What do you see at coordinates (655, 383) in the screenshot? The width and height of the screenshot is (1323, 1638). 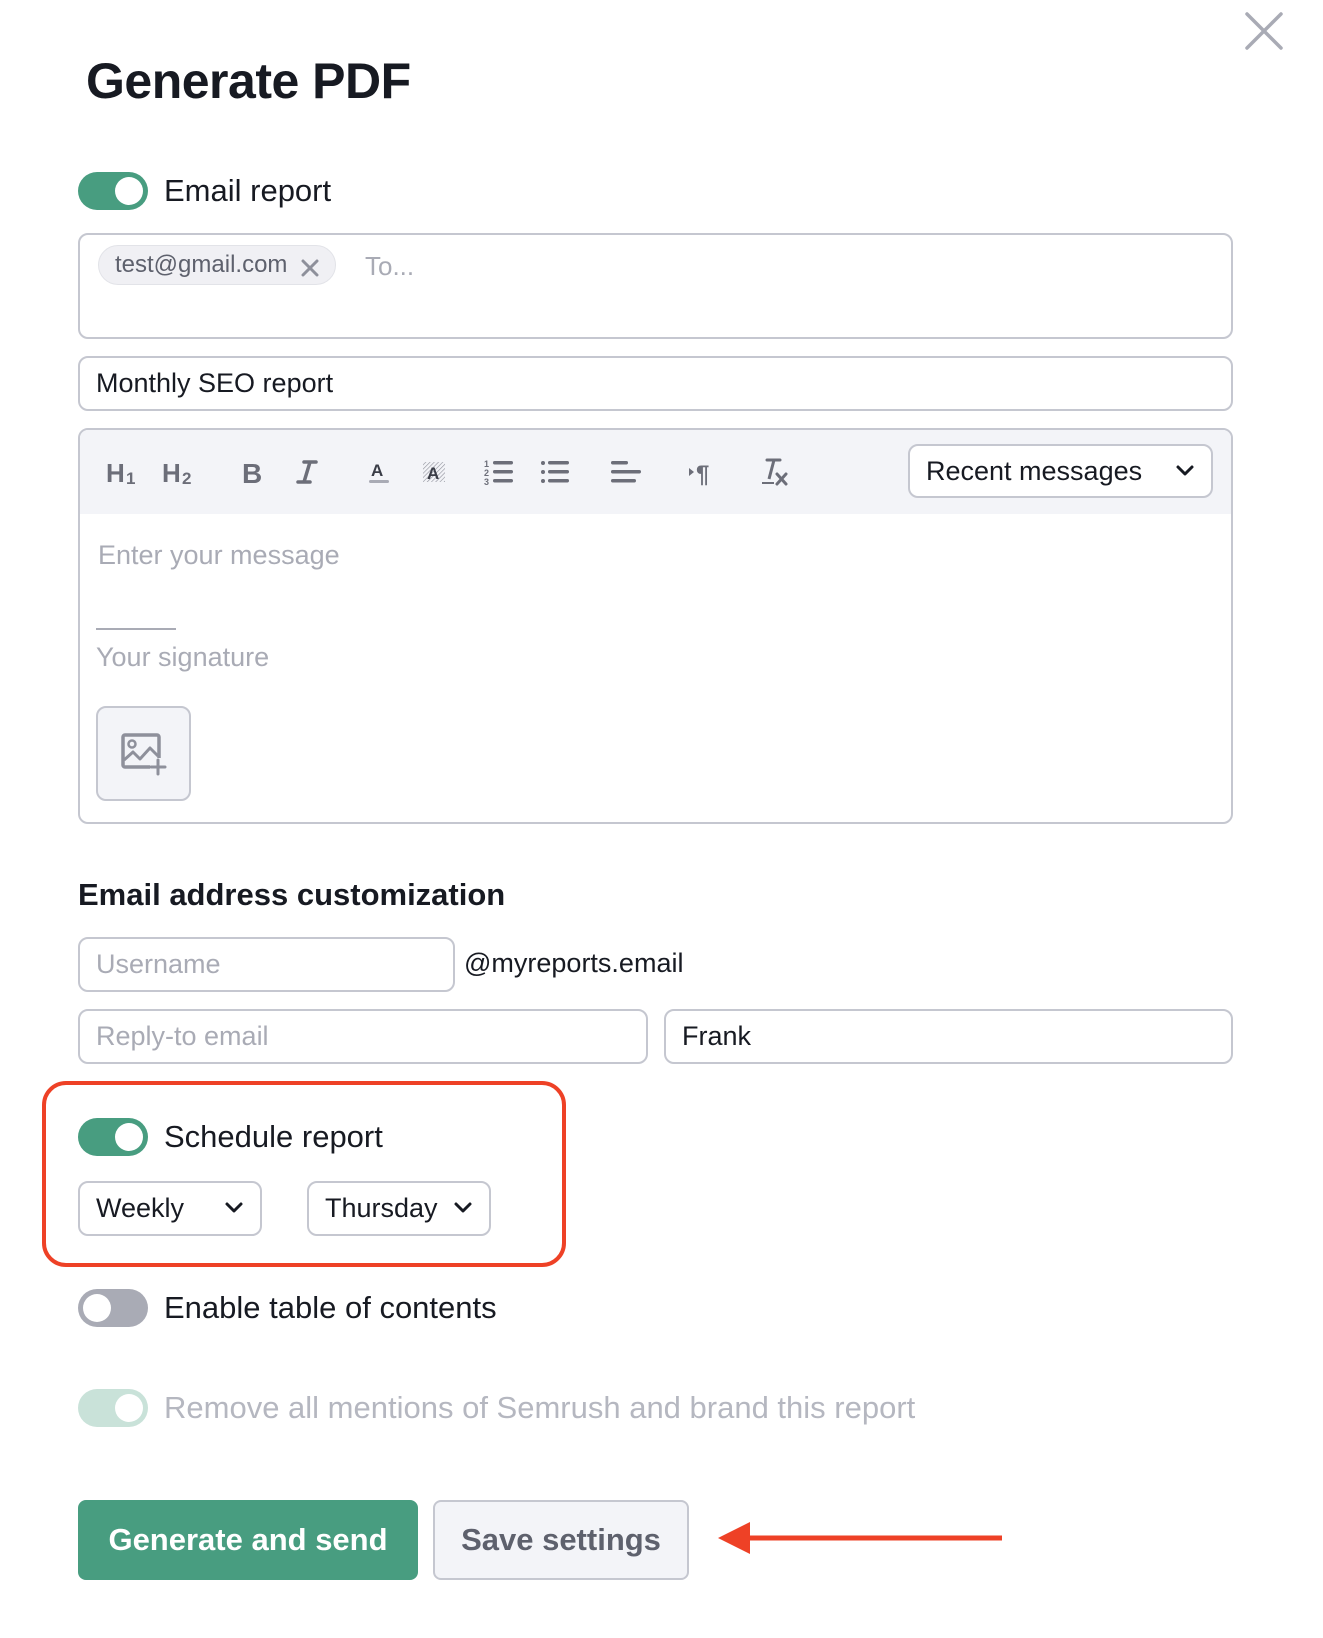 I see `subject-input: Monthly SEO report` at bounding box center [655, 383].